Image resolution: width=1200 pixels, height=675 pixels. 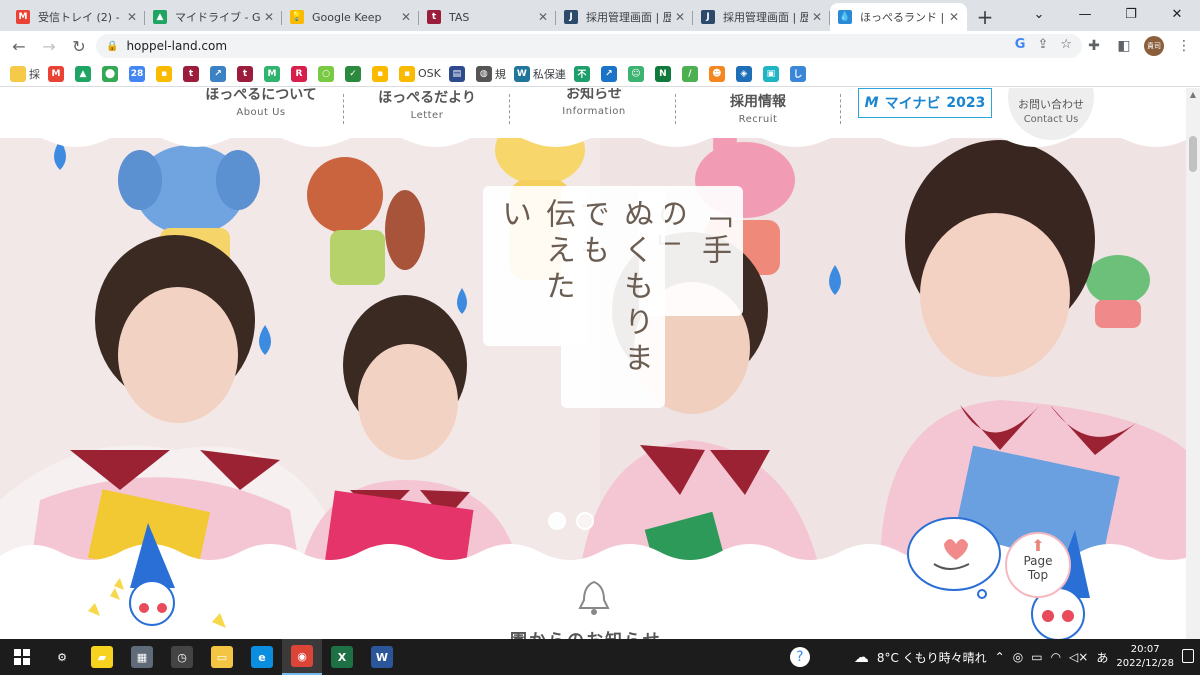 I want to click on bookmark-item: ▤, so click(x=458, y=73).